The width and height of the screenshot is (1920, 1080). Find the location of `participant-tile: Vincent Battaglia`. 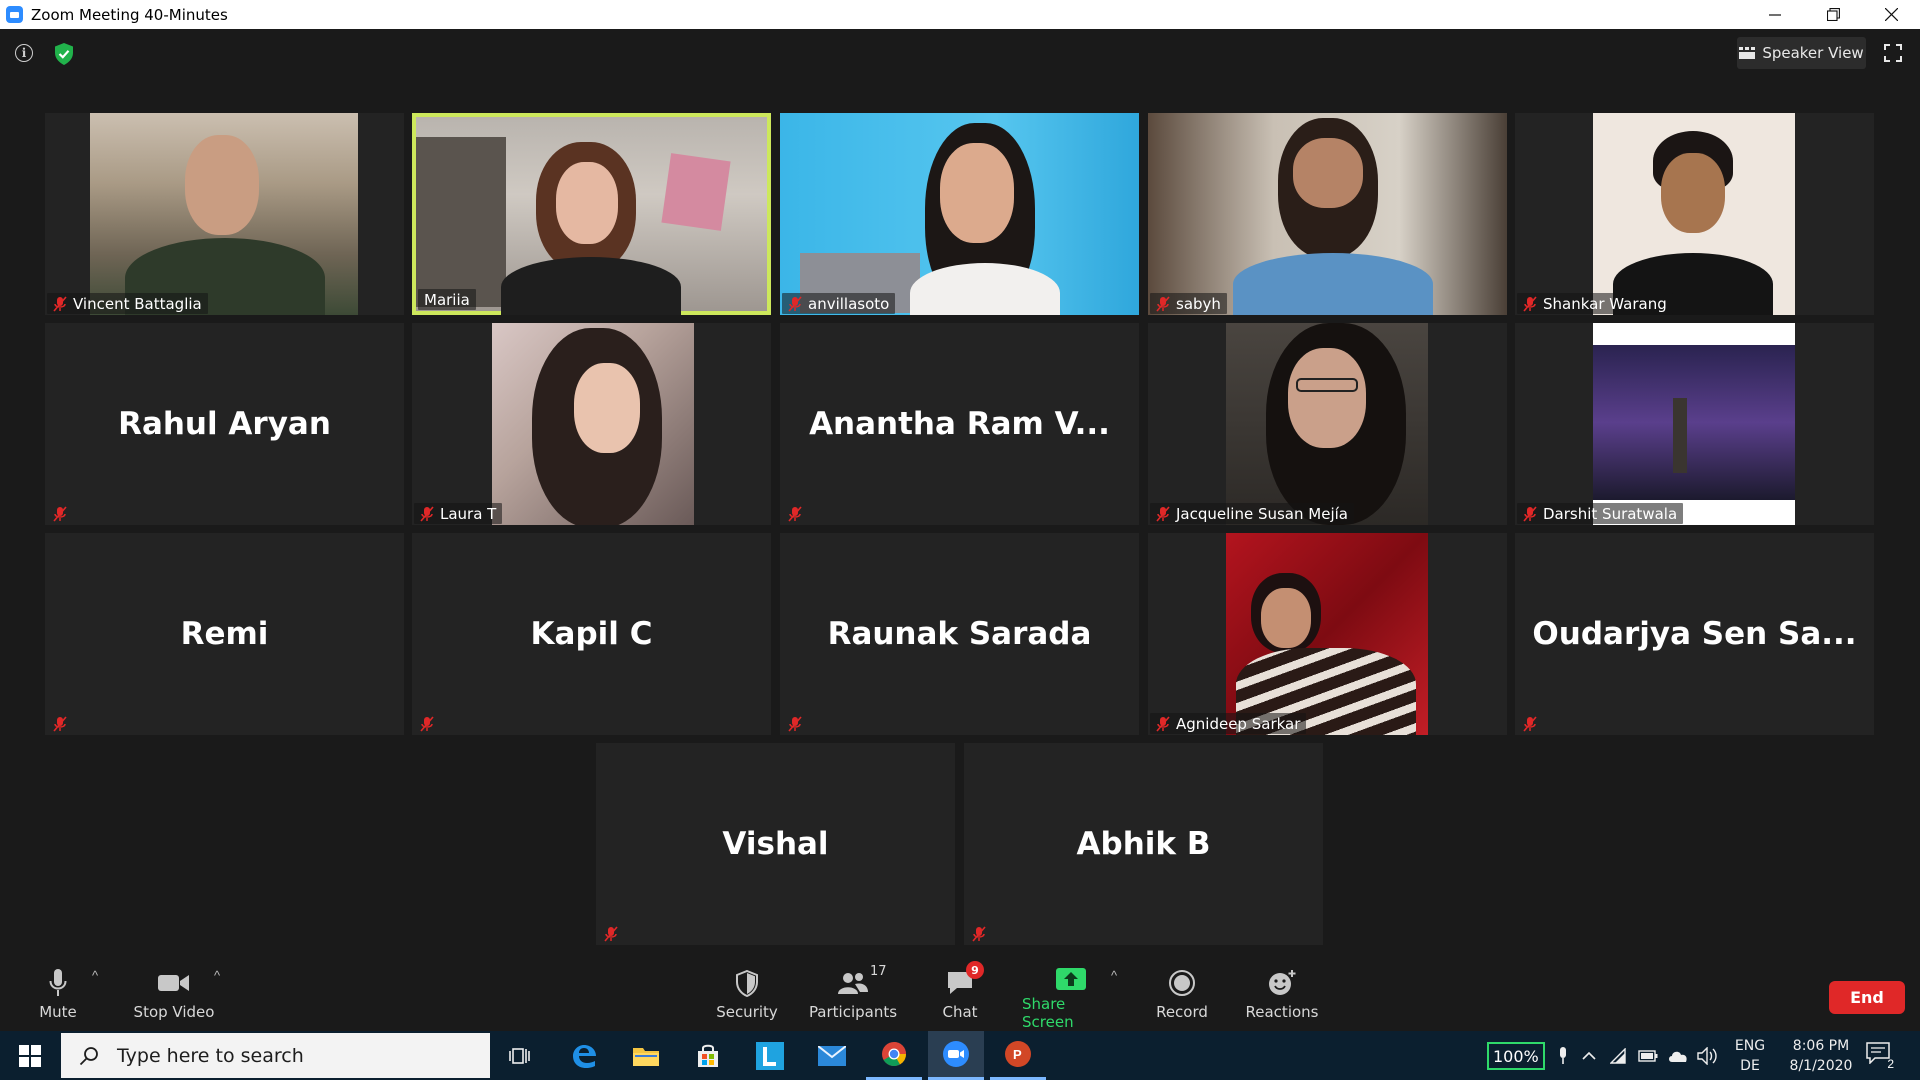

participant-tile: Vincent Battaglia is located at coordinates (224, 214).